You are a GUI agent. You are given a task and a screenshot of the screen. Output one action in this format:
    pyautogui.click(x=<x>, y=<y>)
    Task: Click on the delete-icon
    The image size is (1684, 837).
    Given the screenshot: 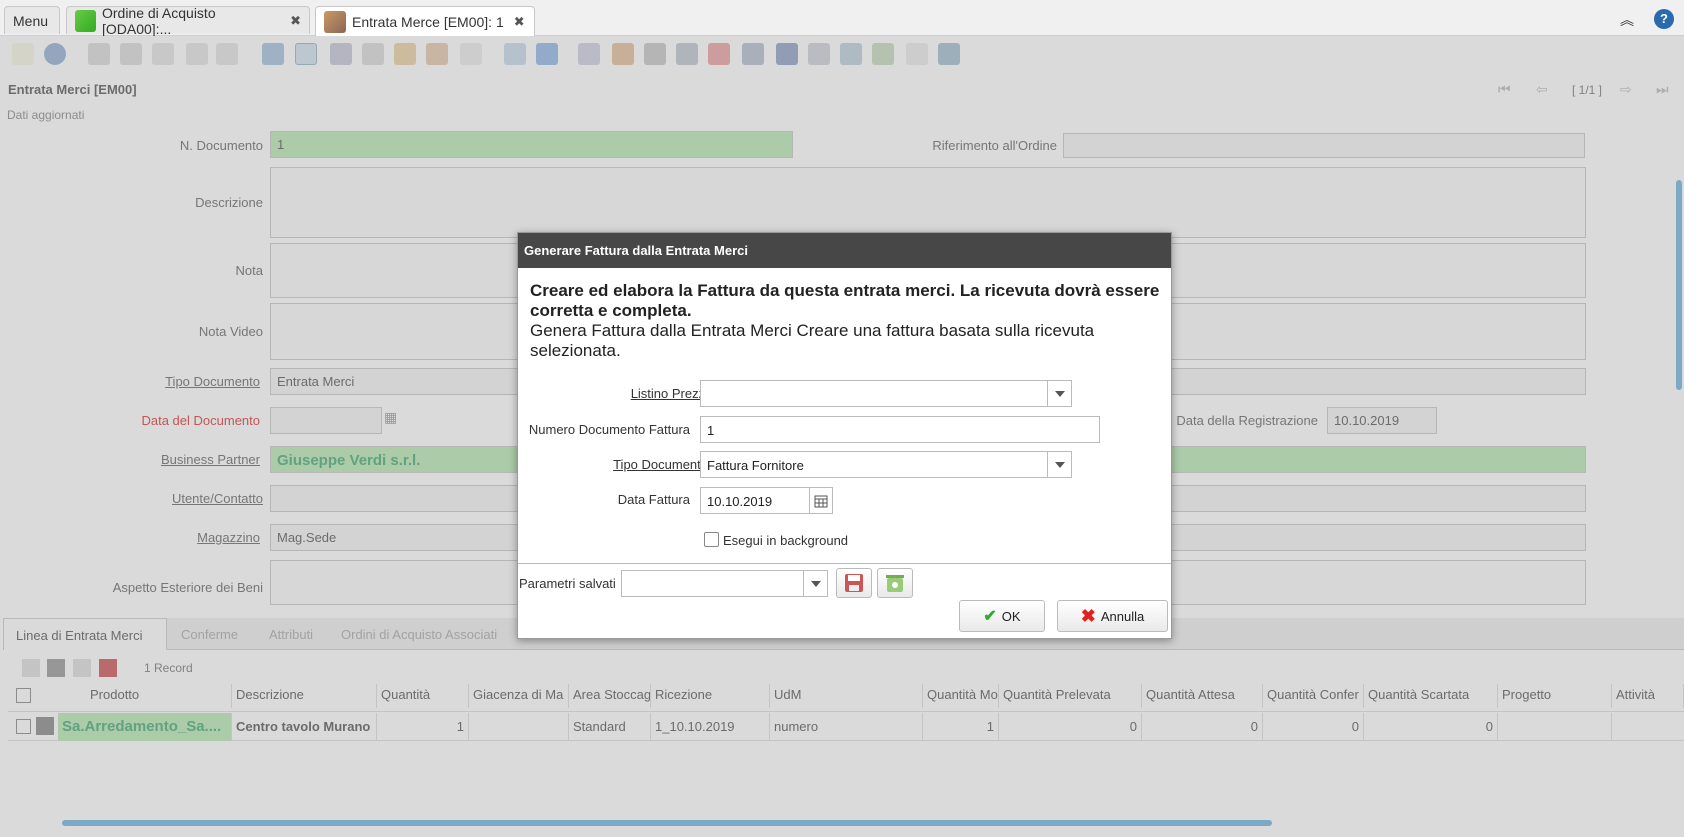 What is the action you would take?
    pyautogui.click(x=895, y=583)
    